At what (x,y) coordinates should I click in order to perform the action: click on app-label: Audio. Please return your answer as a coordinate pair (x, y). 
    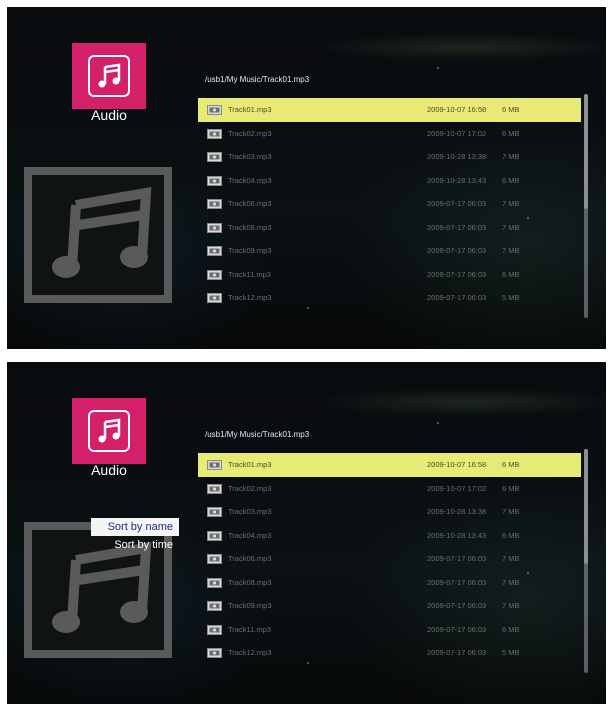
    Looking at the image, I should click on (109, 470).